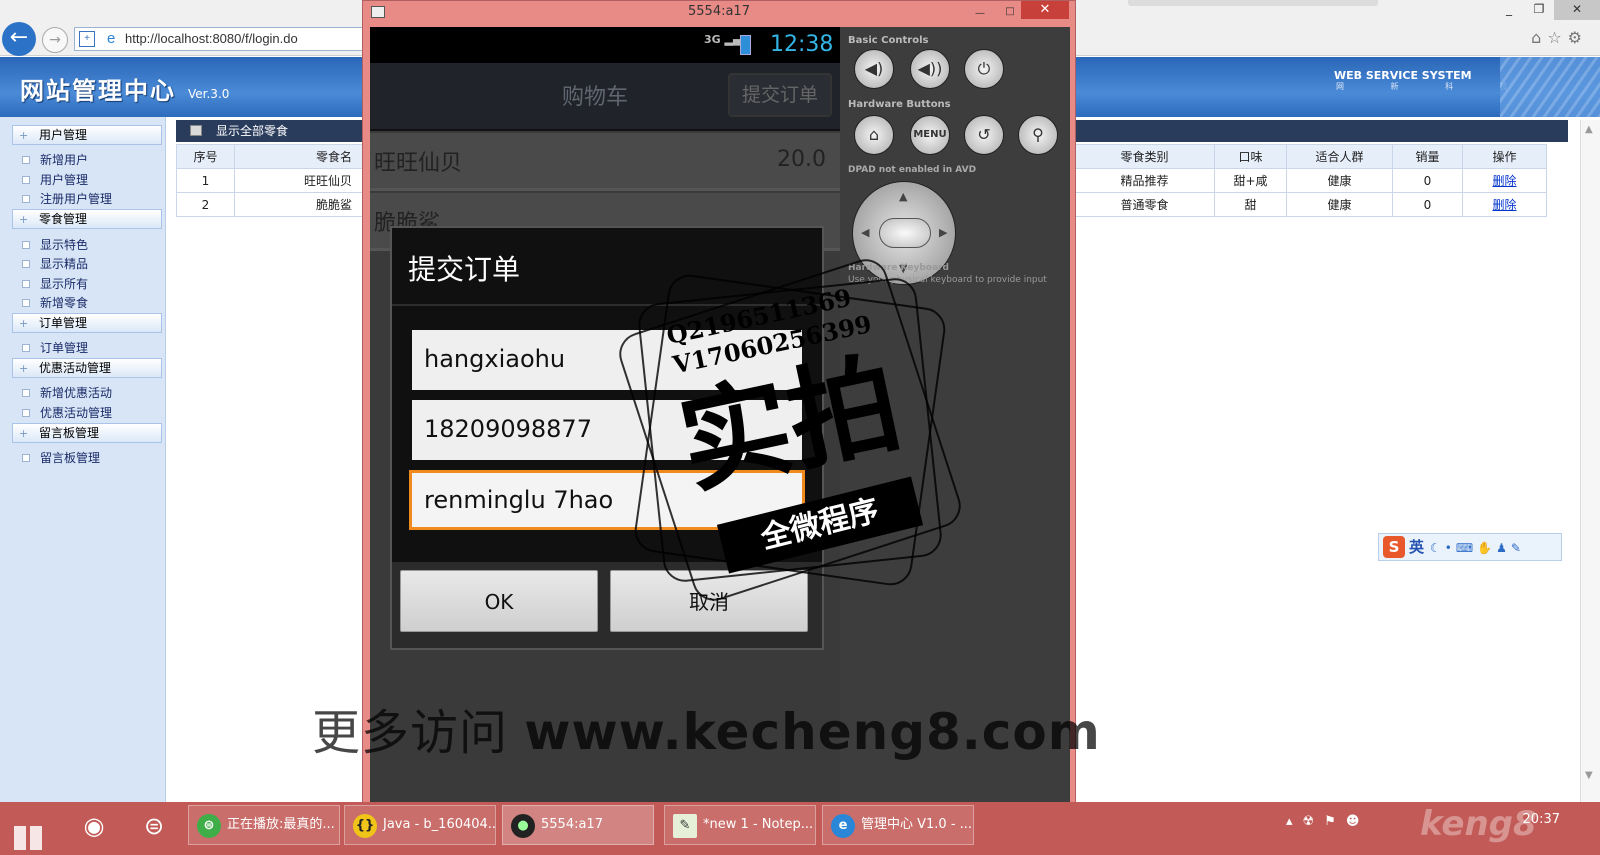 This screenshot has width=1600, height=855. I want to click on emulator-close-button: ✕, so click(1045, 10).